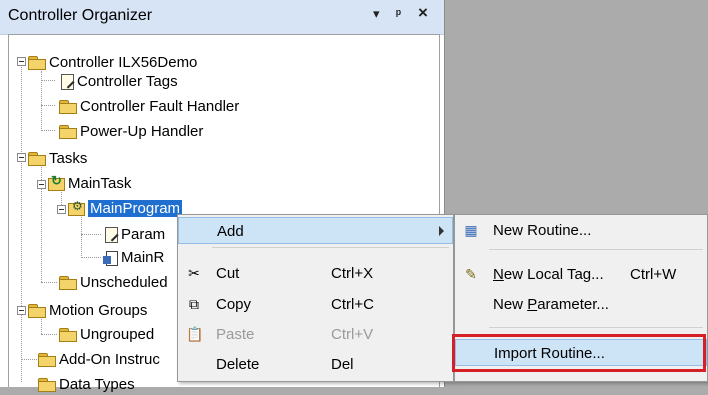 The image size is (708, 395). What do you see at coordinates (352, 304) in the screenshot?
I see `shortcut-label: Ctrl+C` at bounding box center [352, 304].